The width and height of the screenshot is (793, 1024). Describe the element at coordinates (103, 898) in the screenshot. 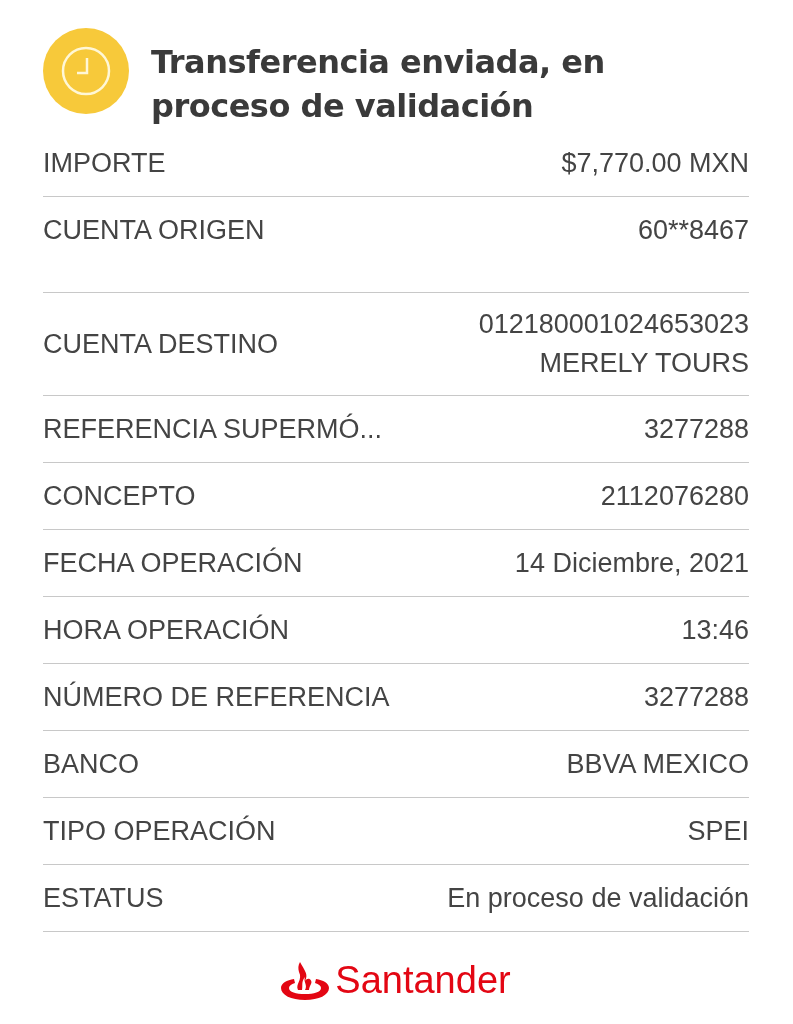

I see `field-label: ESTATUS` at that location.